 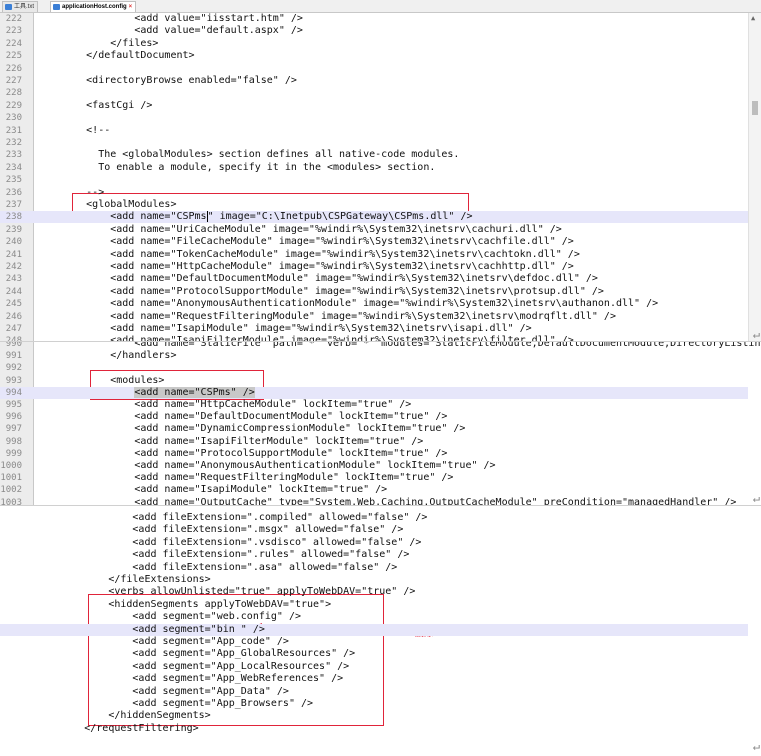 What do you see at coordinates (374, 118) in the screenshot?
I see `code-line: 230` at bounding box center [374, 118].